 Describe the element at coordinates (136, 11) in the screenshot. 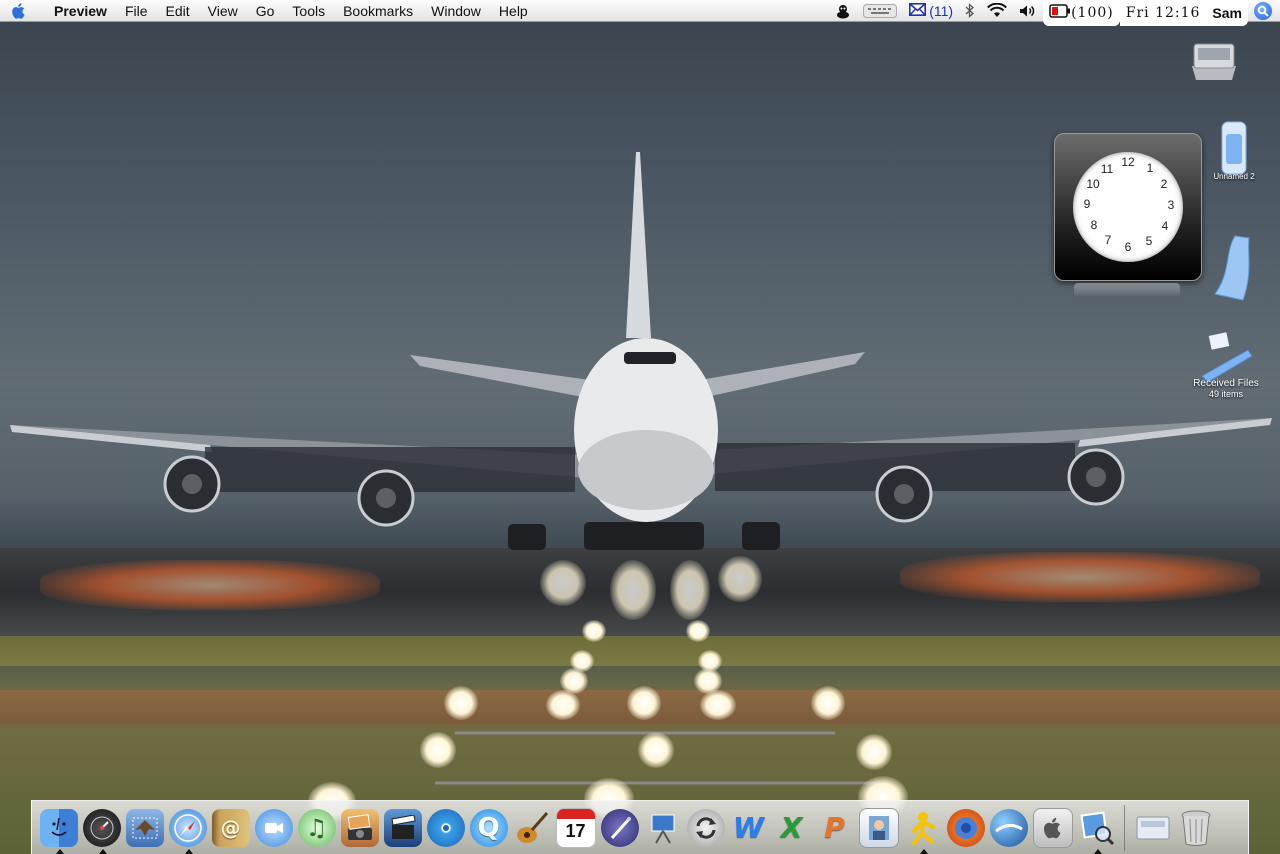

I see `menu-file: File` at that location.